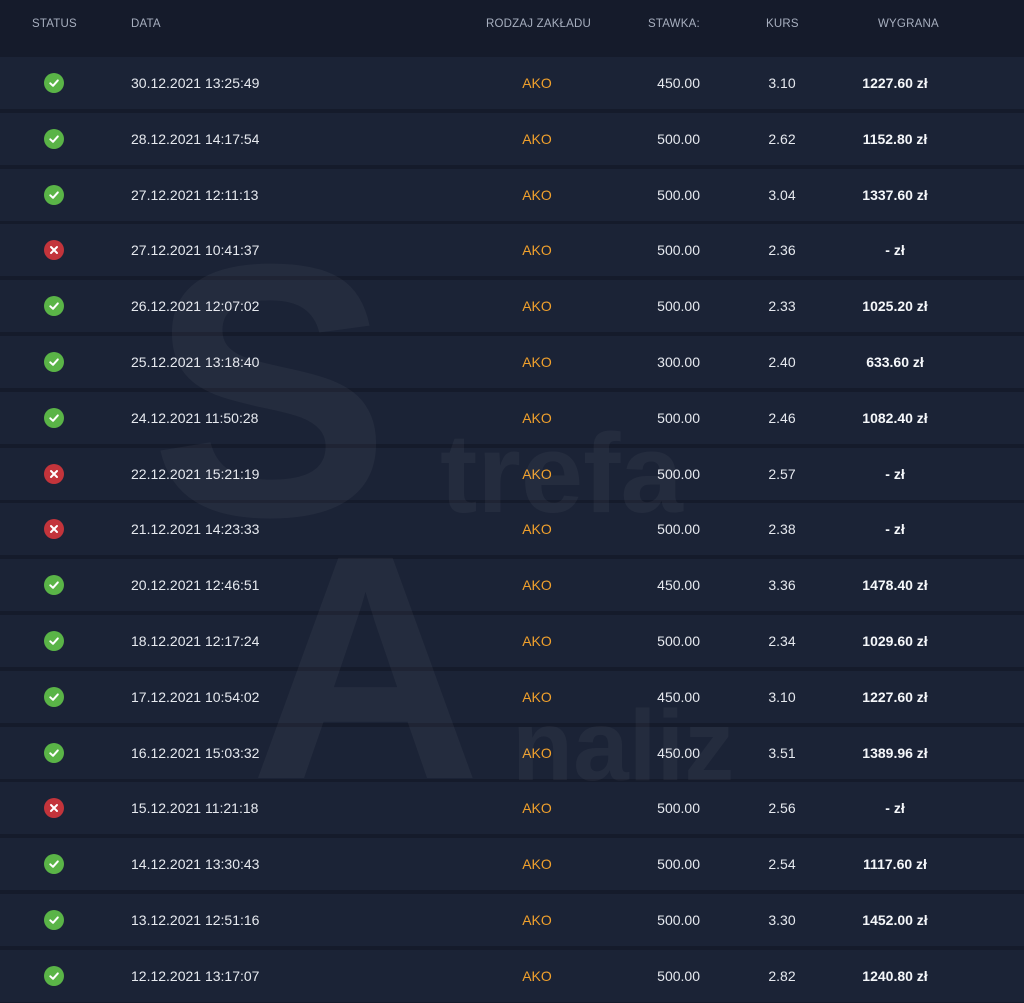 This screenshot has height=1003, width=1024. What do you see at coordinates (195, 473) in the screenshot?
I see `bet-date: 22.12.2021 15:21:19` at bounding box center [195, 473].